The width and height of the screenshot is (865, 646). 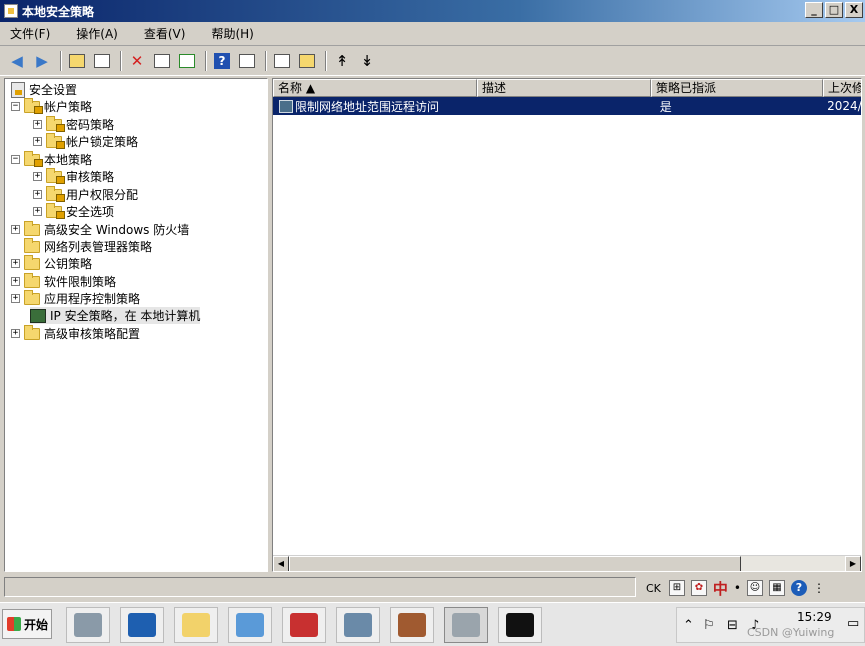 I want to click on notification-area: ⌃ ⚐ ⊟ ♪ 15:29 CSDN @Yuiwing ▭, so click(x=770, y=625).